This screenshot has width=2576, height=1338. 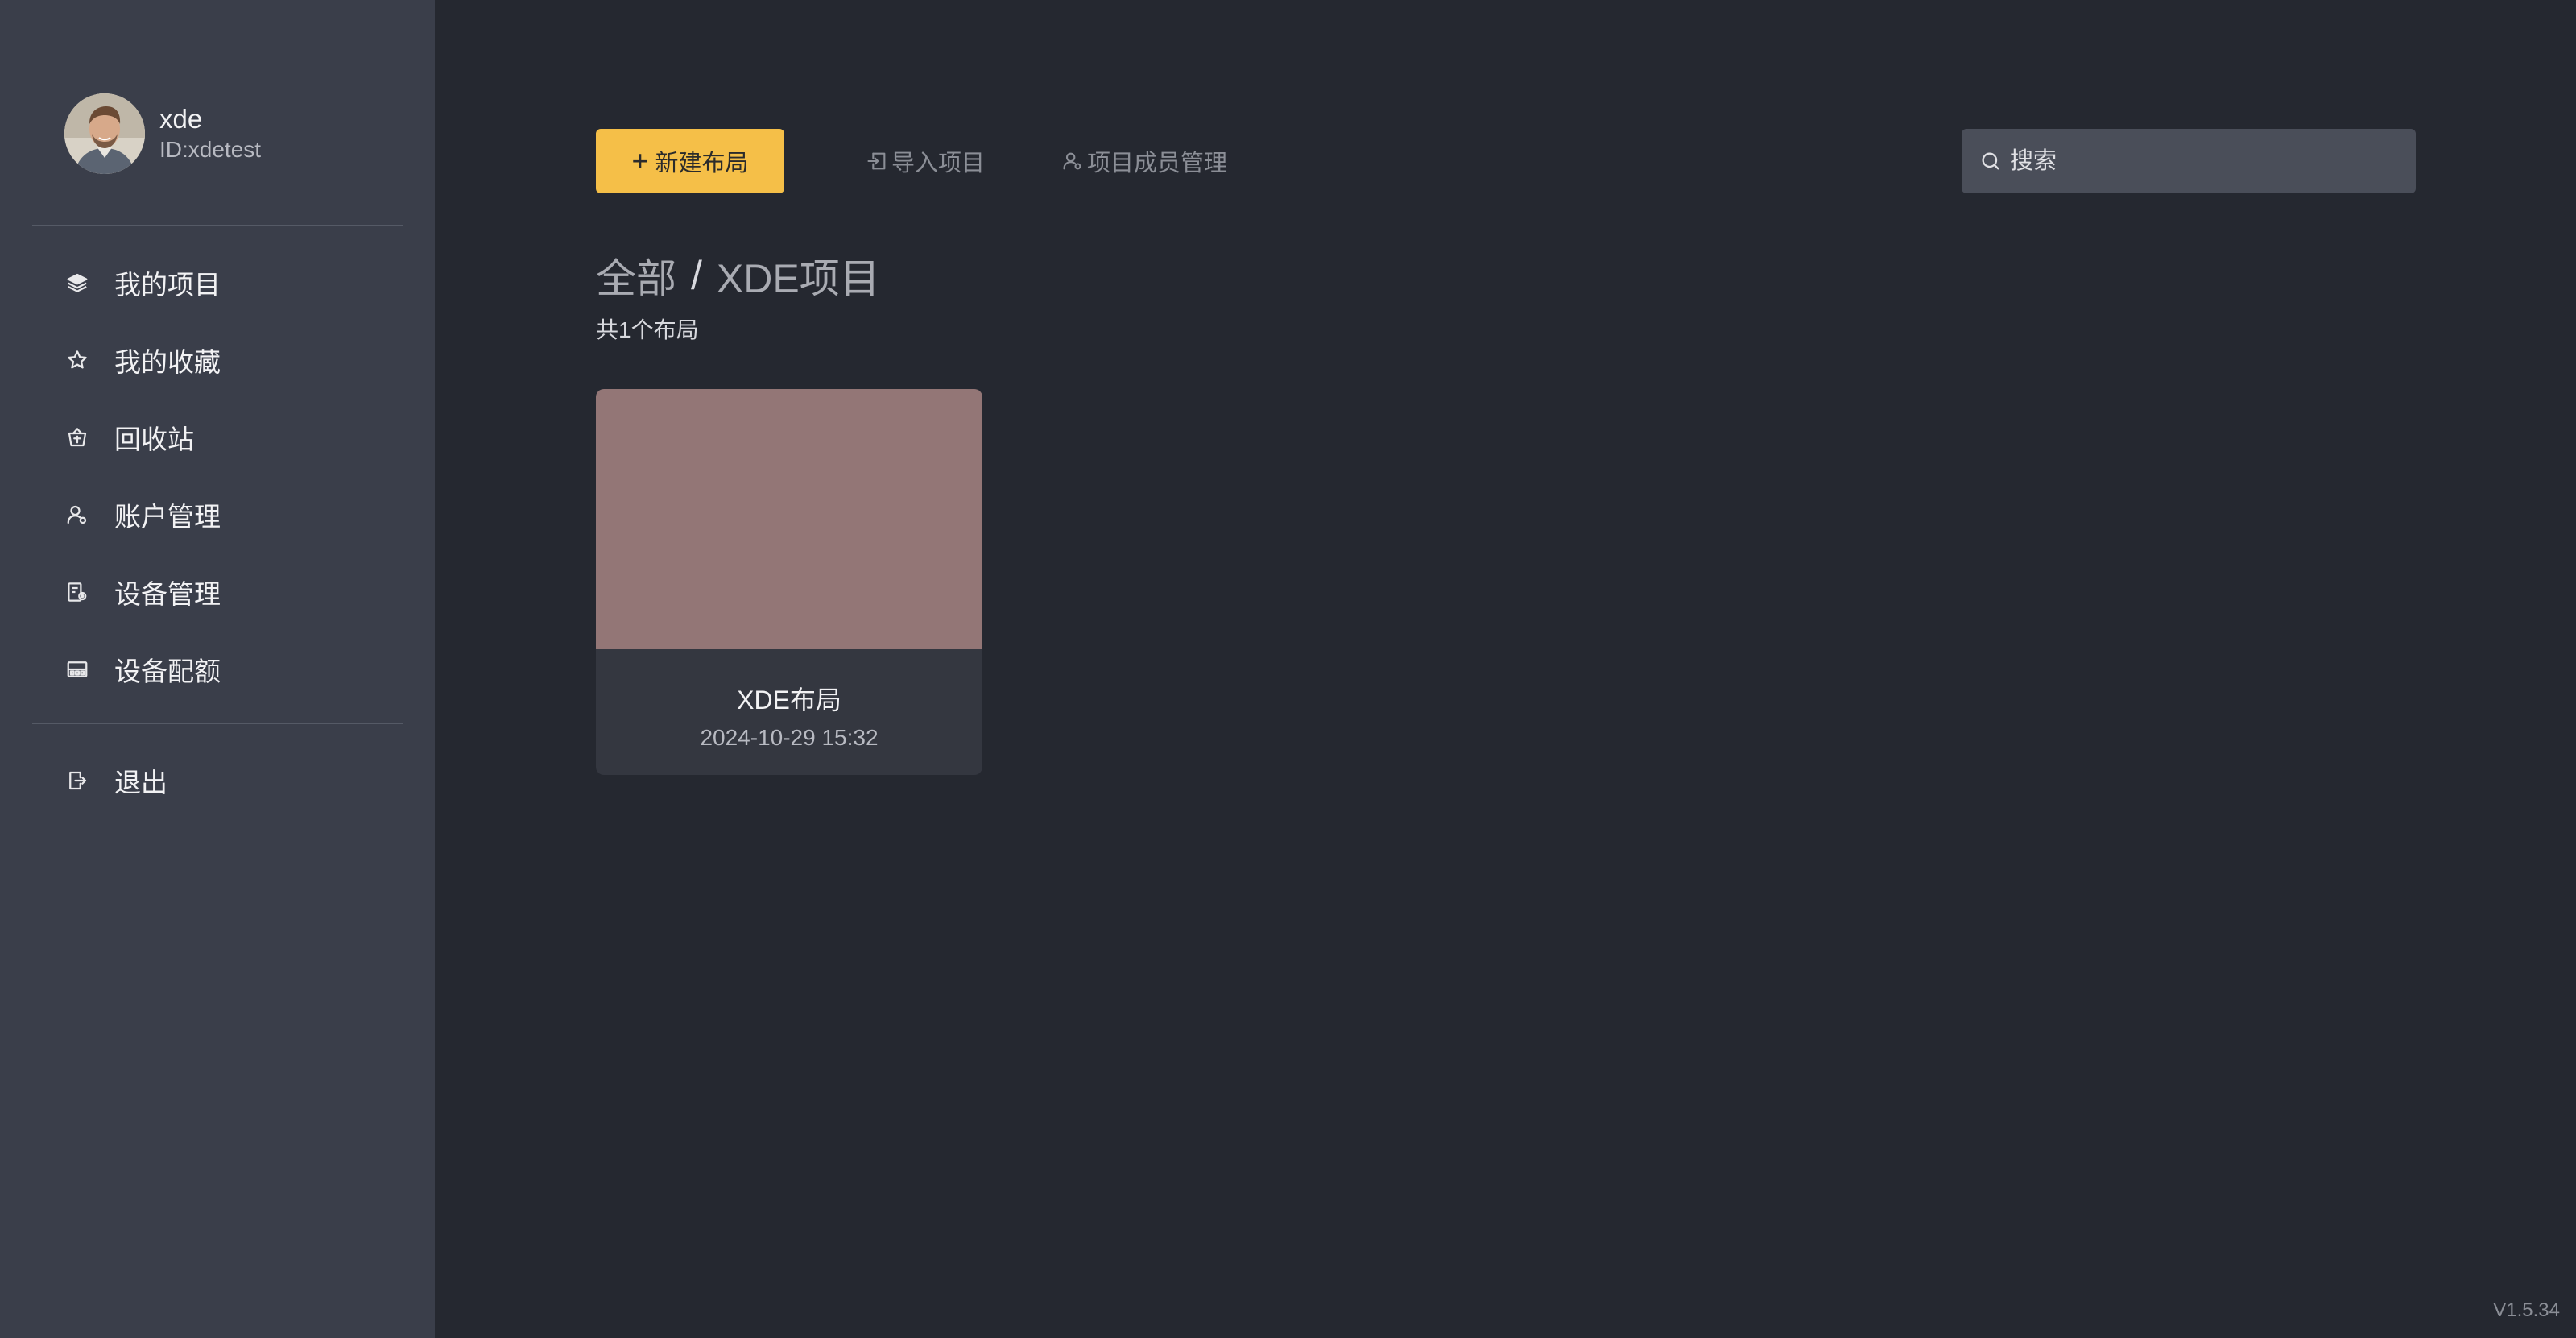 I want to click on layout-name: XDE布局, so click(x=789, y=700).